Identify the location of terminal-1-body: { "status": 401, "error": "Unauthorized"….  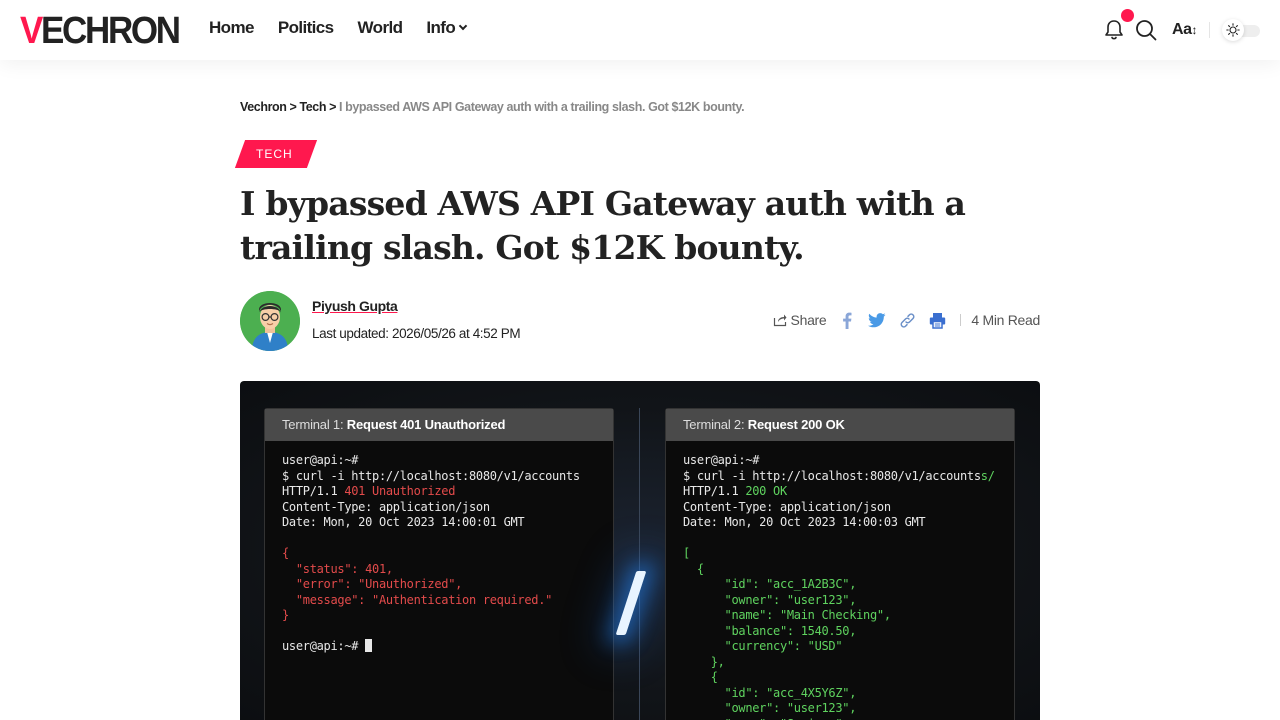
(417, 584).